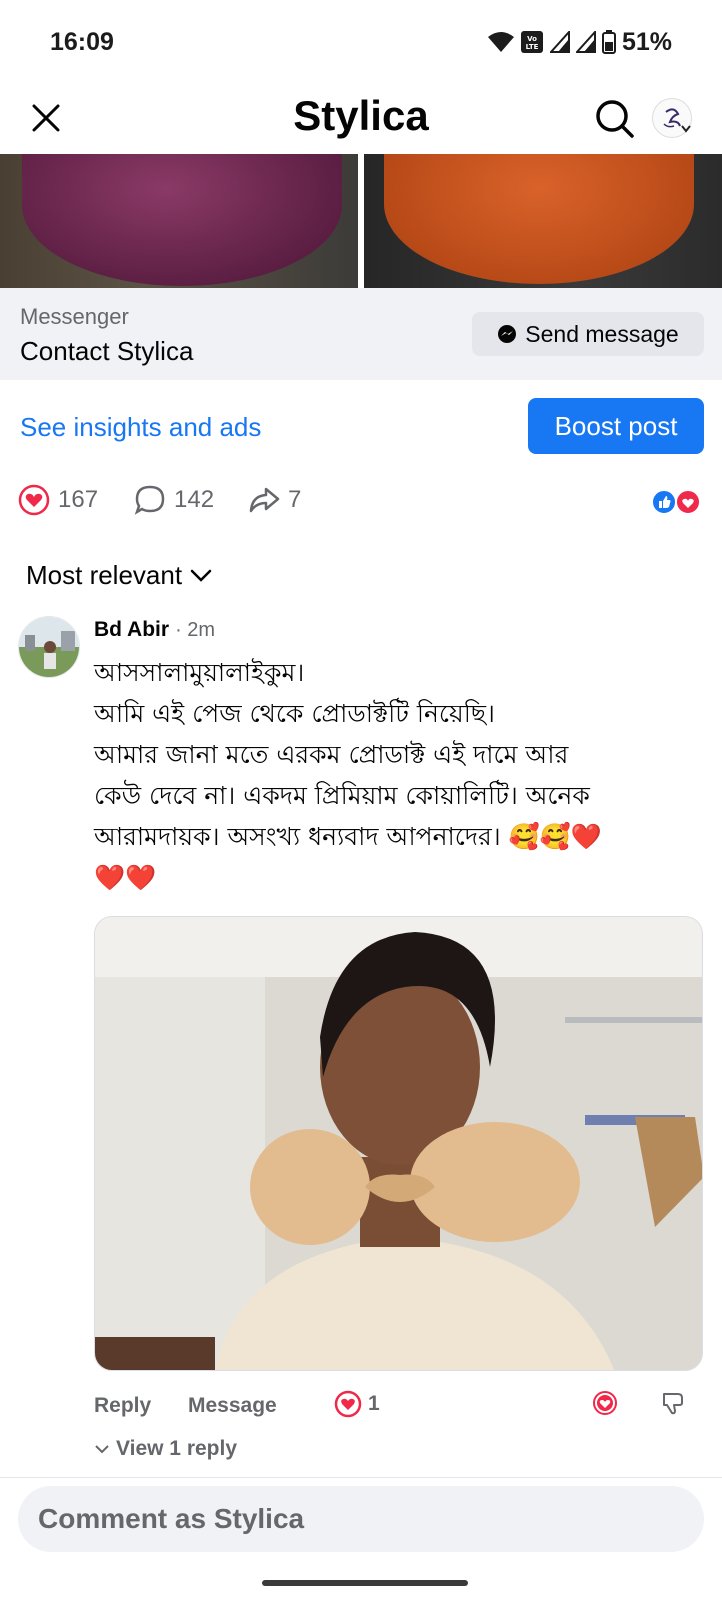 Image resolution: width=722 pixels, height=1600 pixels. What do you see at coordinates (361, 42) in the screenshot?
I see `status-bar: 16:09 Vo LTE 51%` at bounding box center [361, 42].